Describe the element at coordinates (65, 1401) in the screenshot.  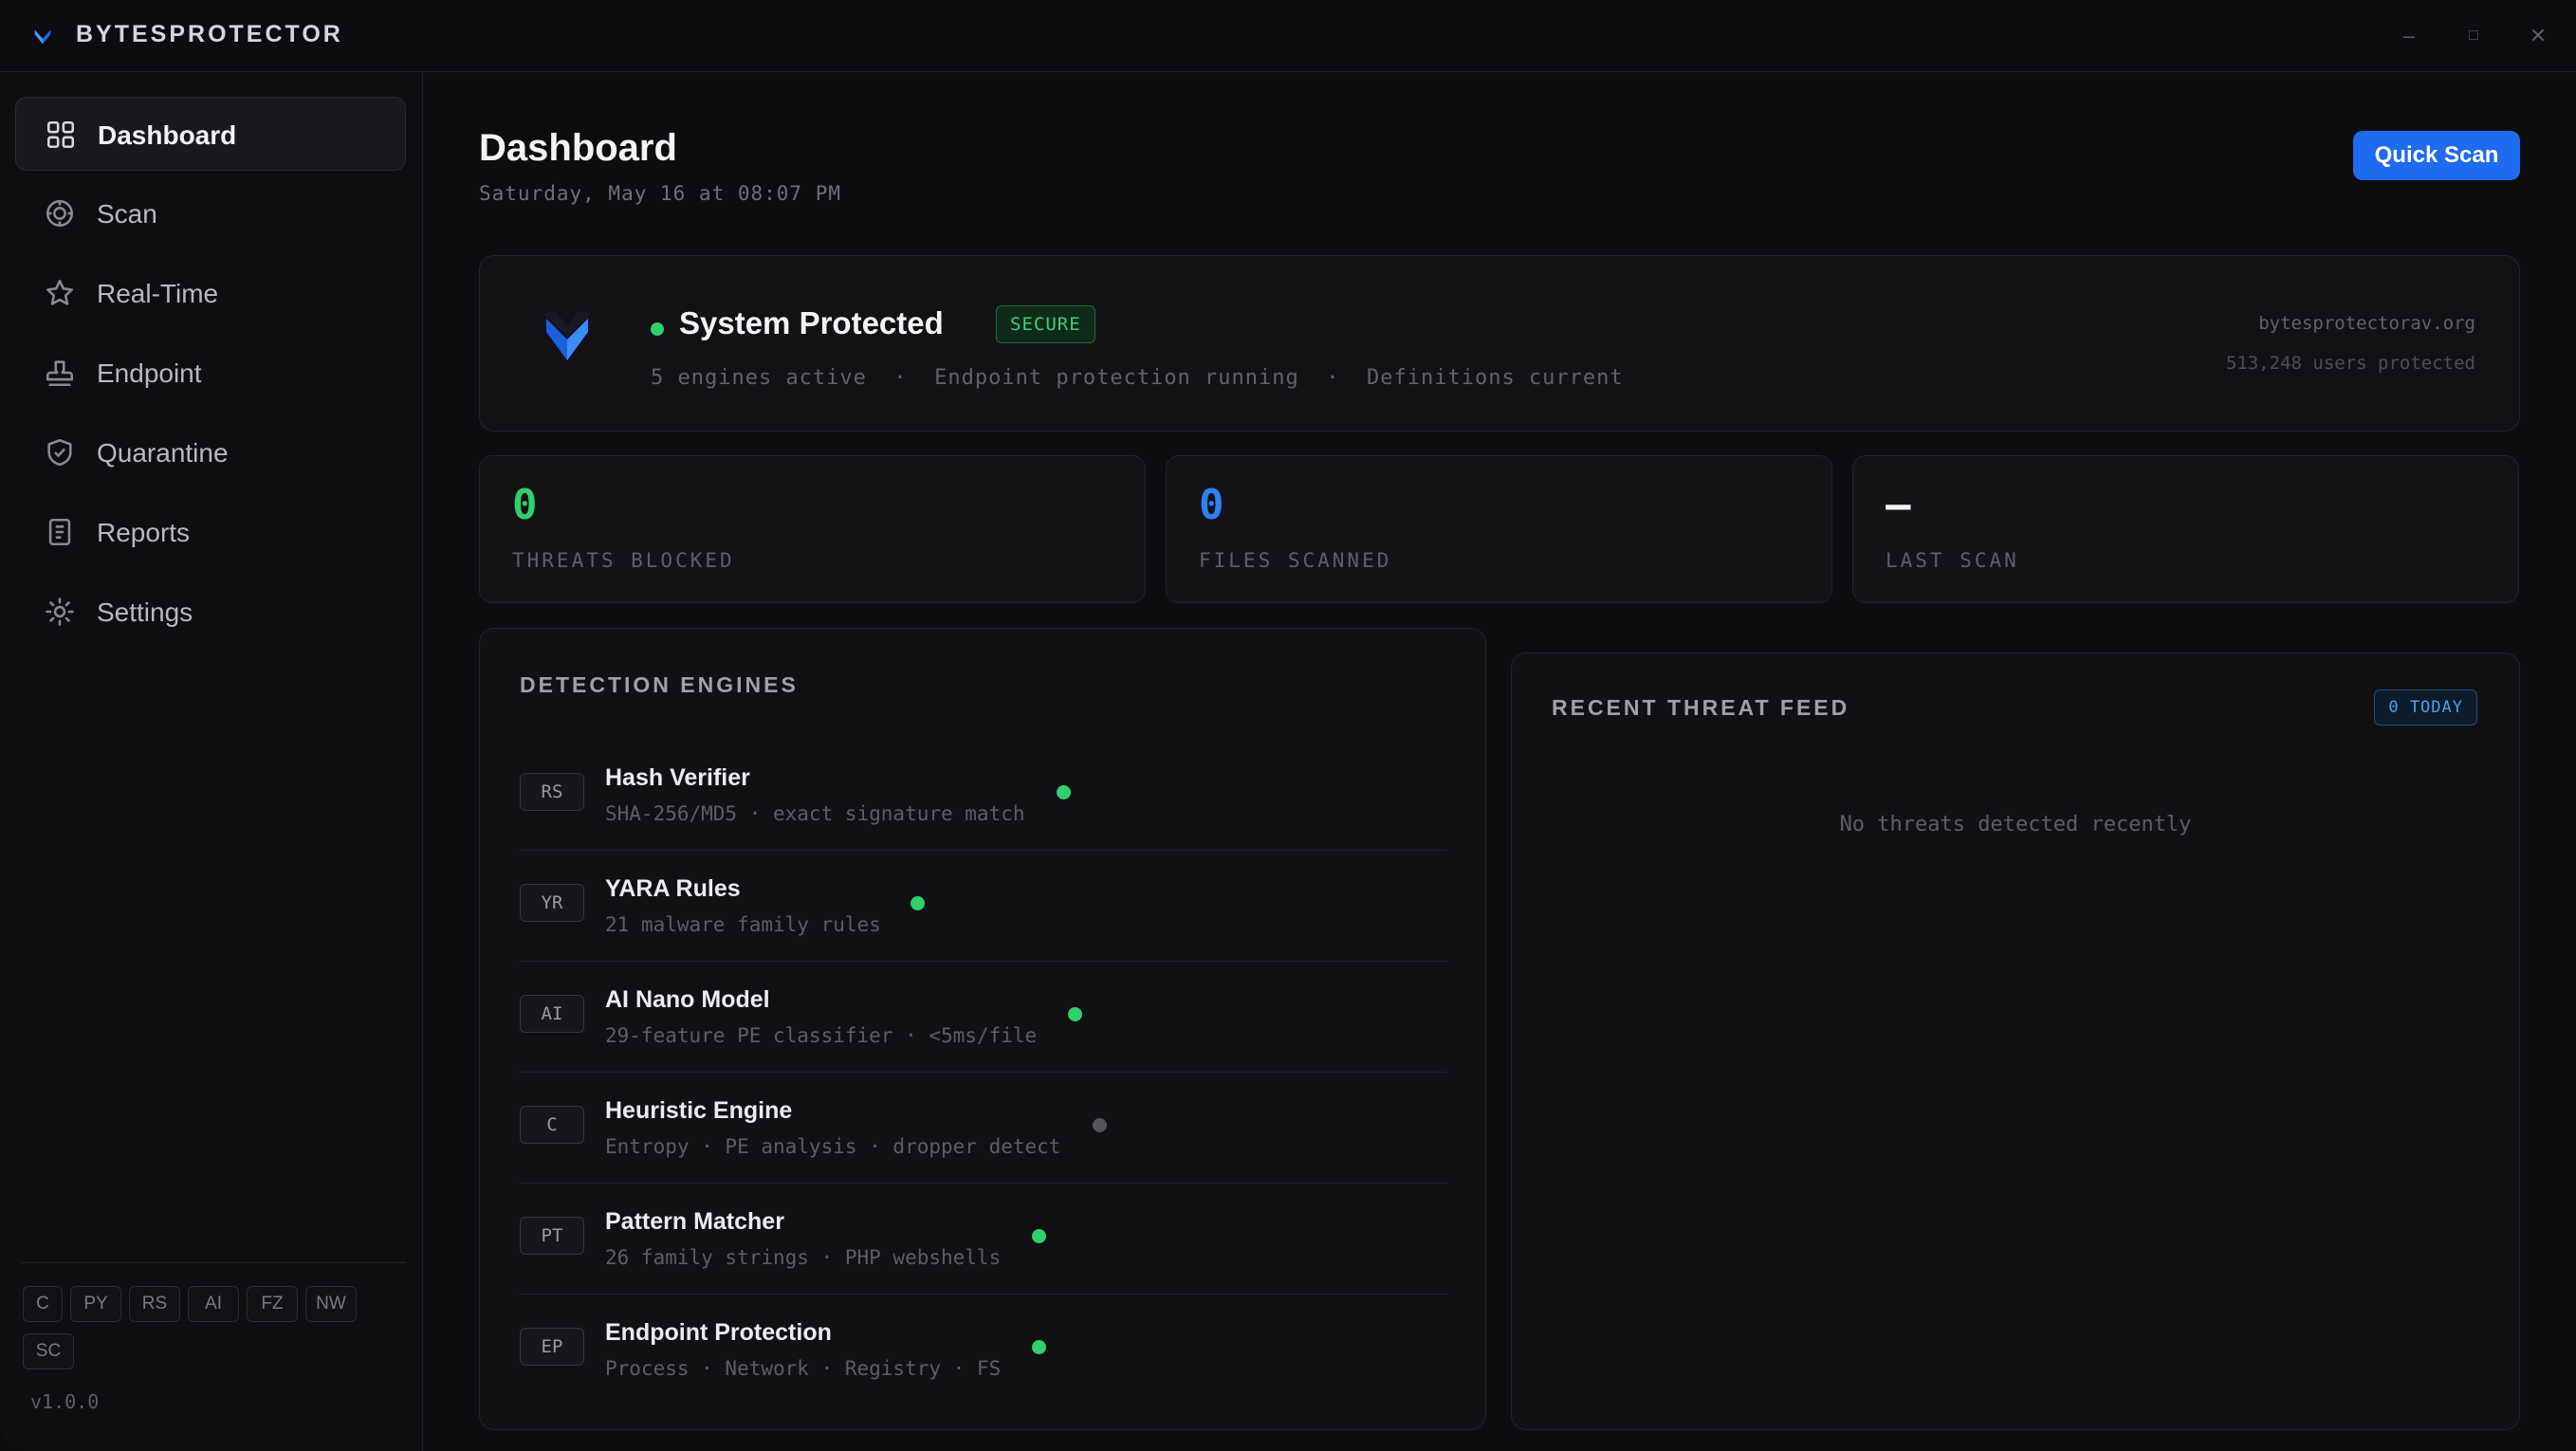
I see `version-label: v1.0.0` at that location.